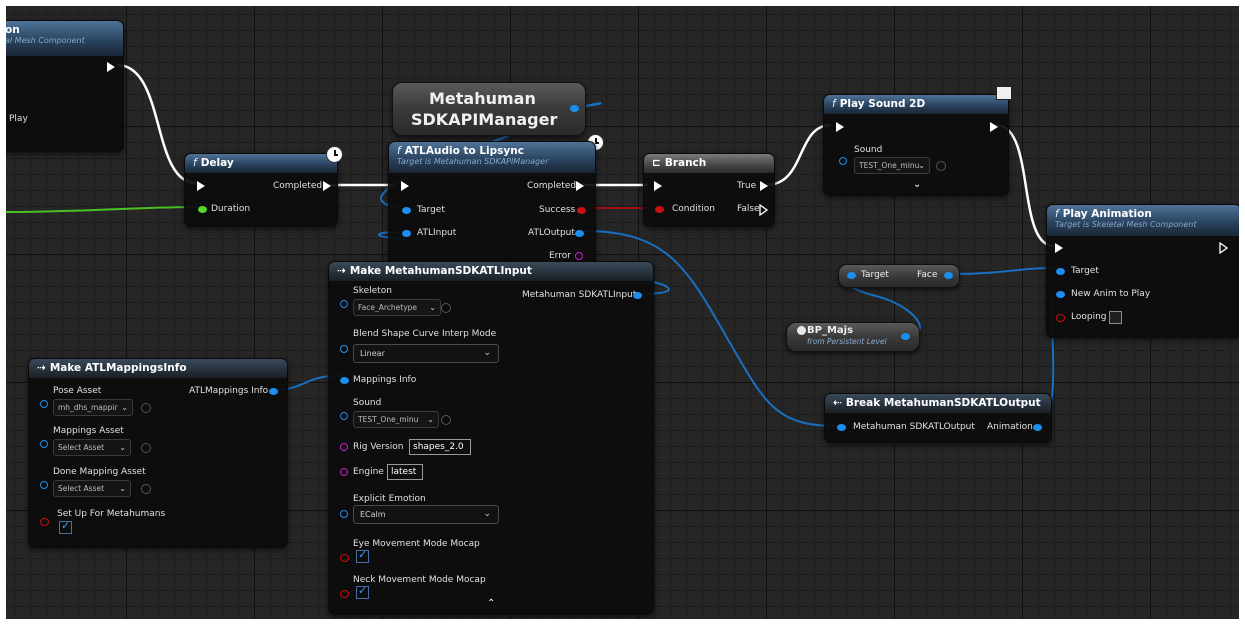  I want to click on mappings-asset-picker: Select Asset ⌄, so click(92, 447).